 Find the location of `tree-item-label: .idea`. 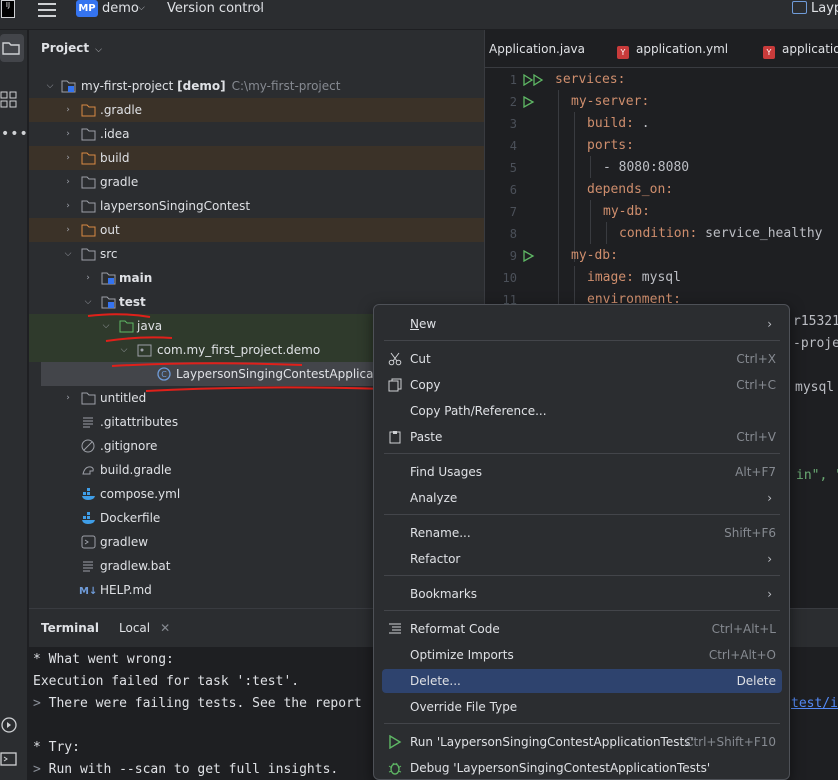

tree-item-label: .idea is located at coordinates (115, 134).